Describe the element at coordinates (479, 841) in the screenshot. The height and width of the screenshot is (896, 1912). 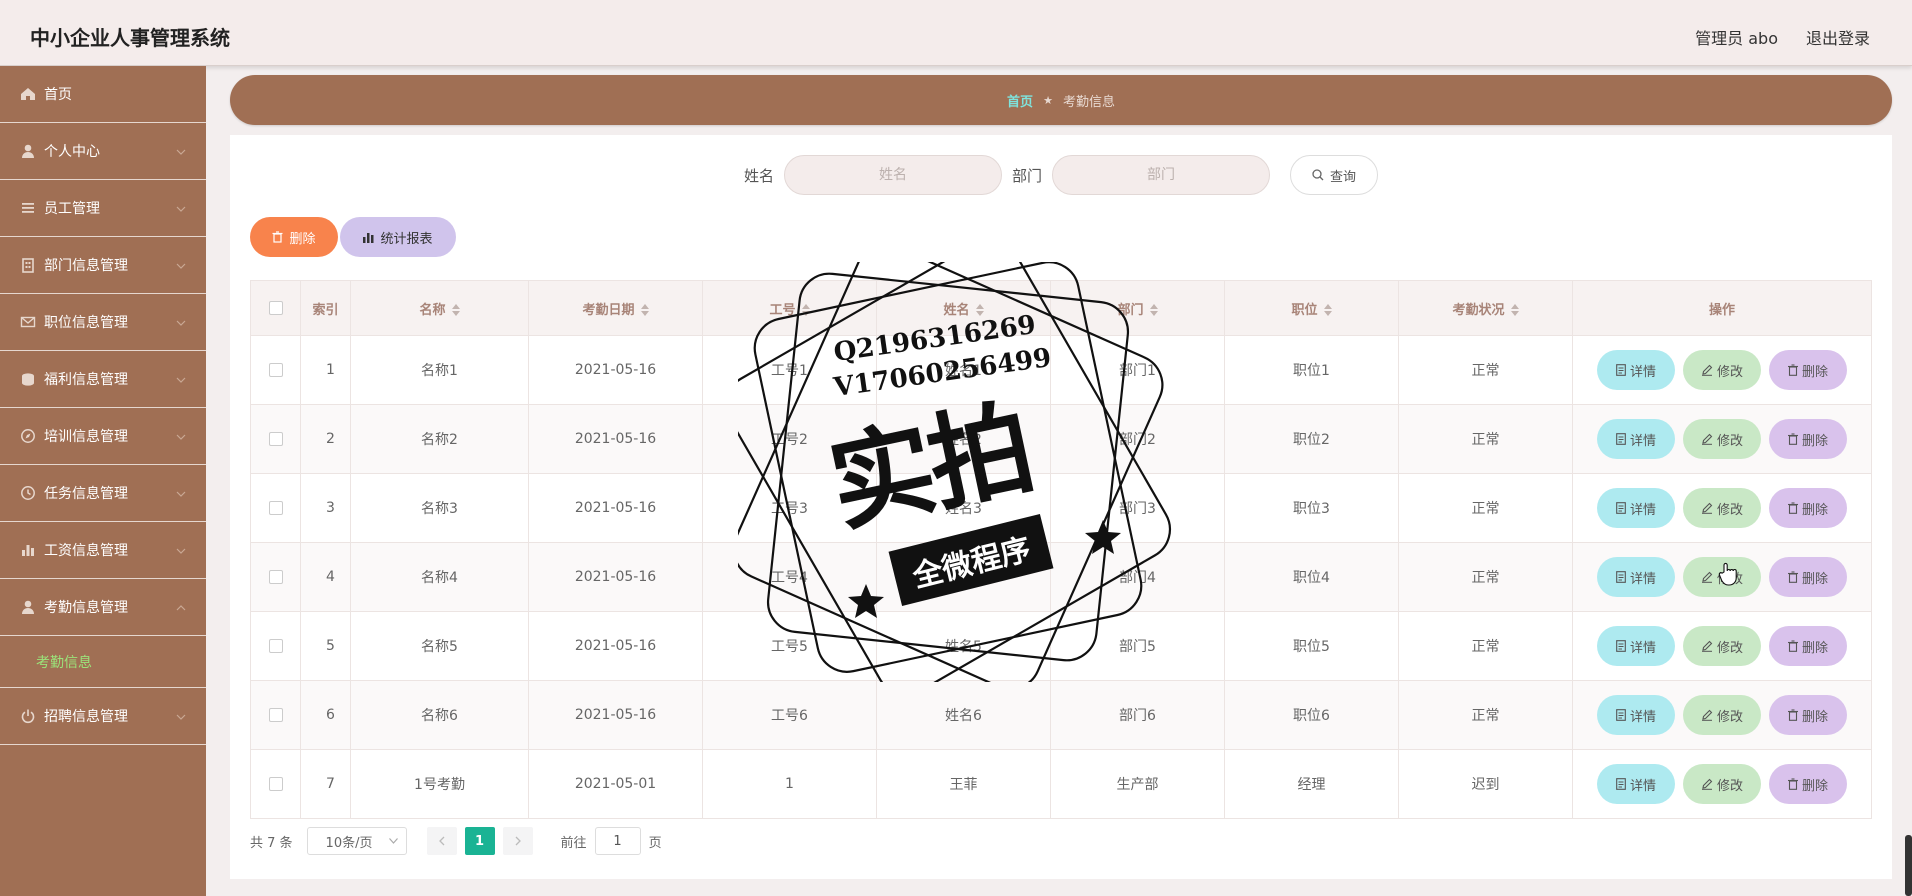
I see `page-number-button: 1` at that location.